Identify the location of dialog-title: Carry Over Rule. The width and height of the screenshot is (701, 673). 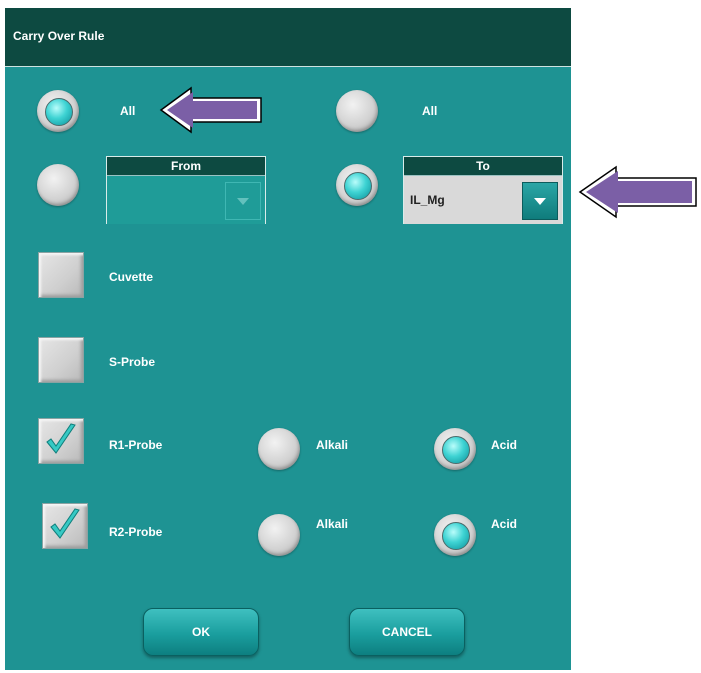
(59, 36).